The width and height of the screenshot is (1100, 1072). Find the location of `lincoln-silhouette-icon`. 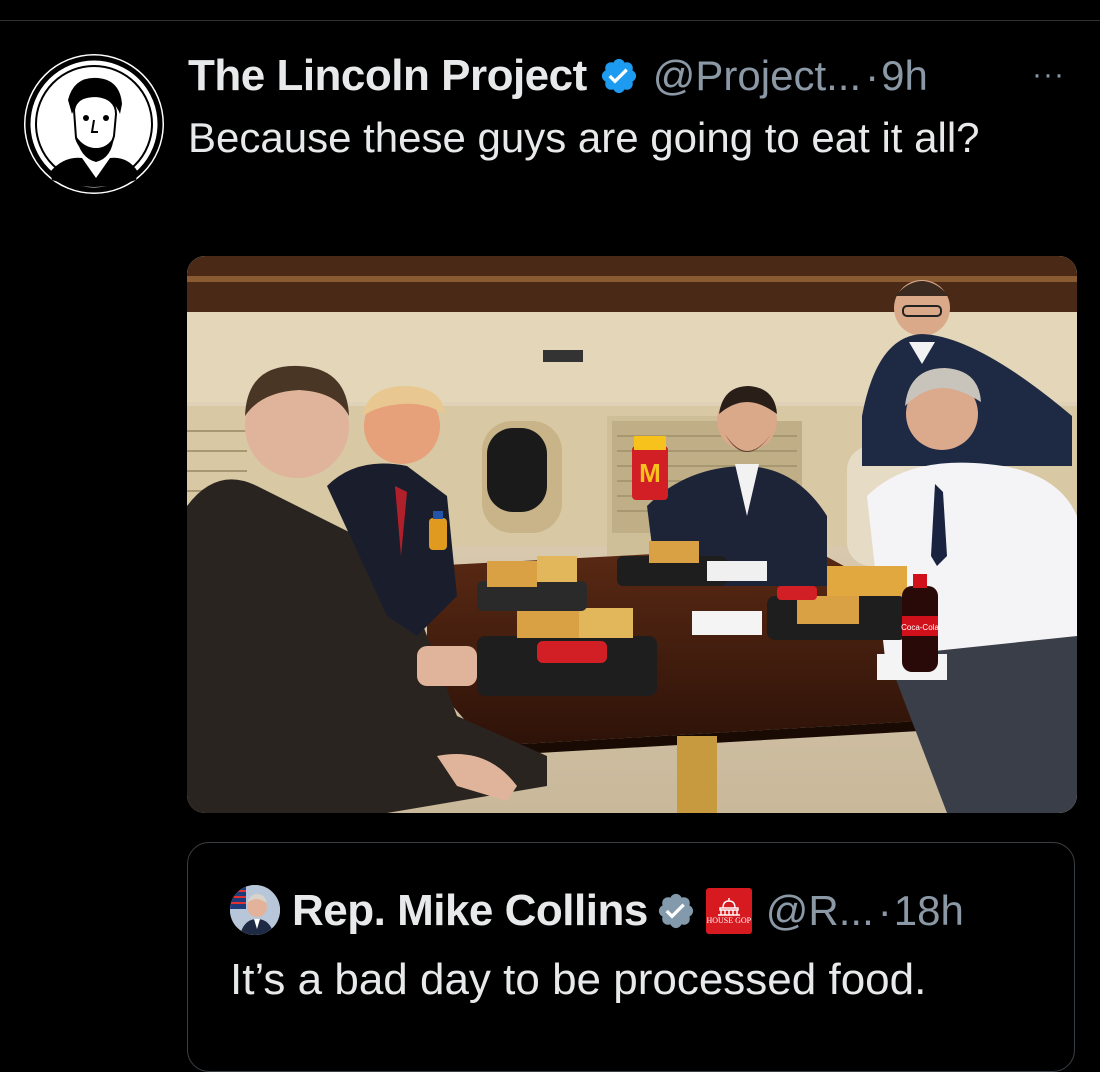

lincoln-silhouette-icon is located at coordinates (94, 124).